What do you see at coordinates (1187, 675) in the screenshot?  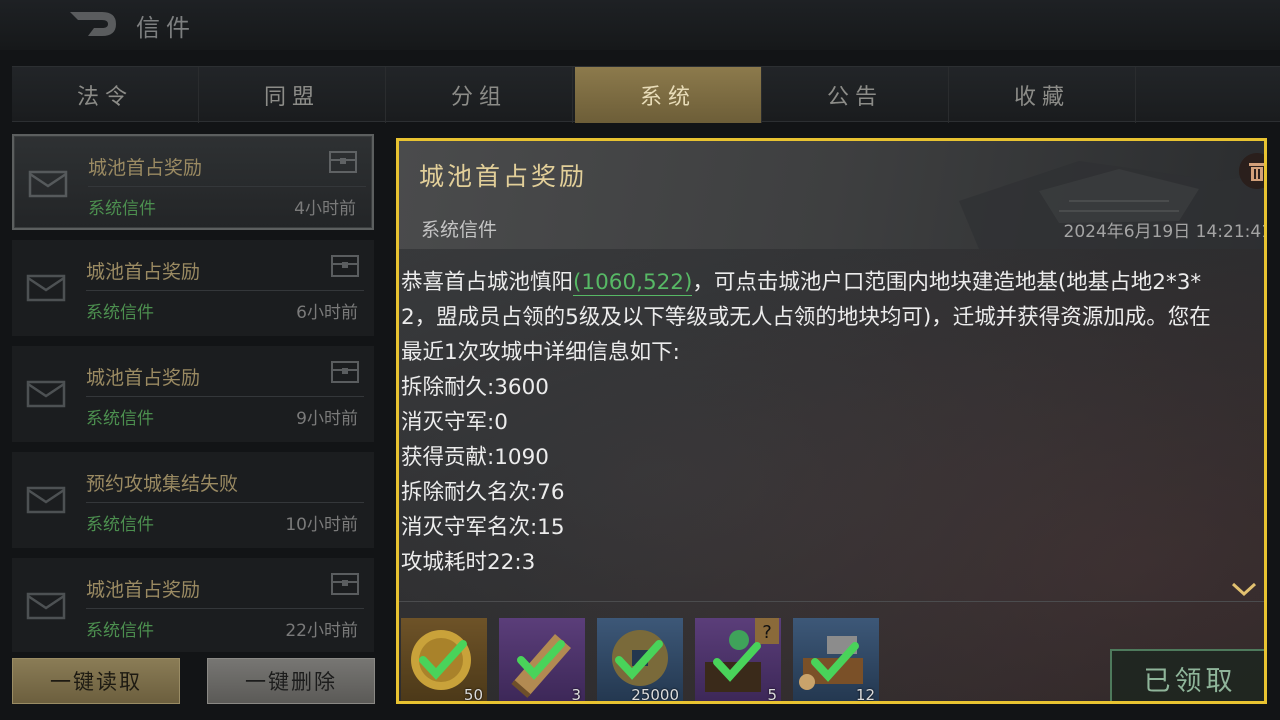 I see `claimed-status-button: 已领取` at bounding box center [1187, 675].